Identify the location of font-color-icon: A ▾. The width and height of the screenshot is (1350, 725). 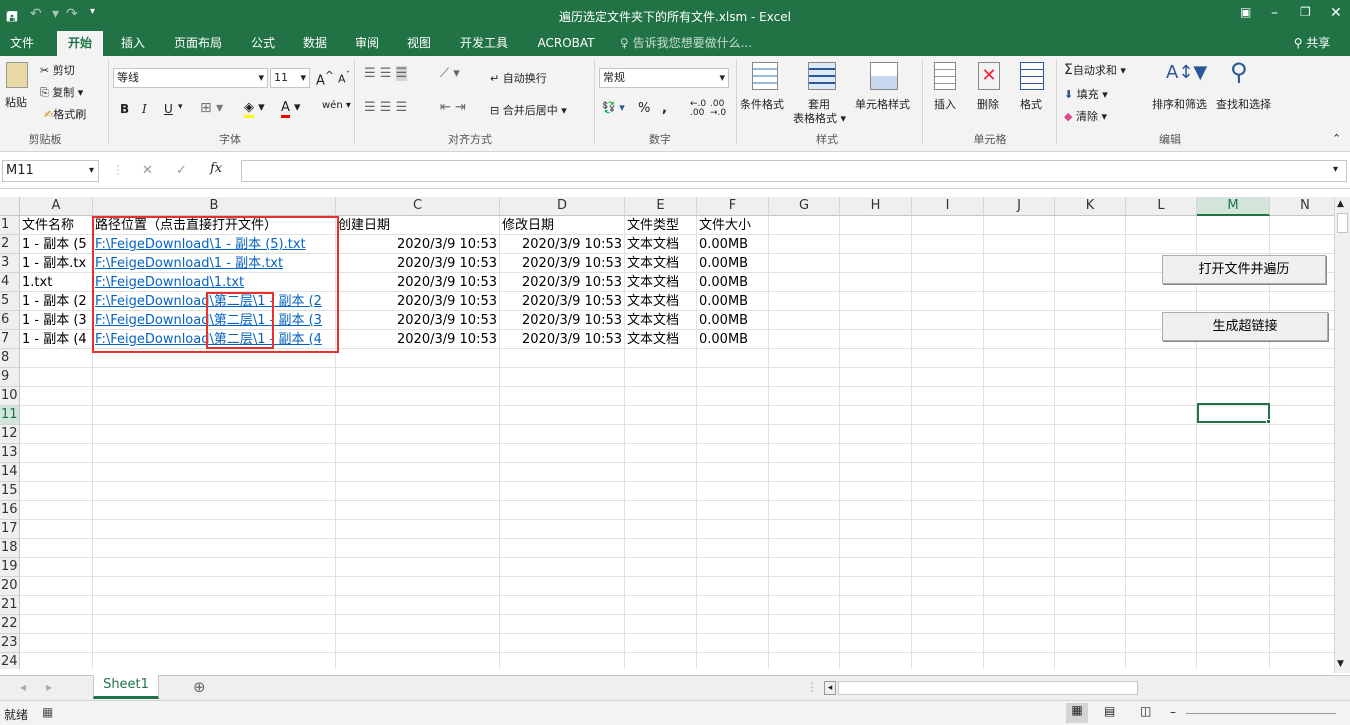
(291, 109).